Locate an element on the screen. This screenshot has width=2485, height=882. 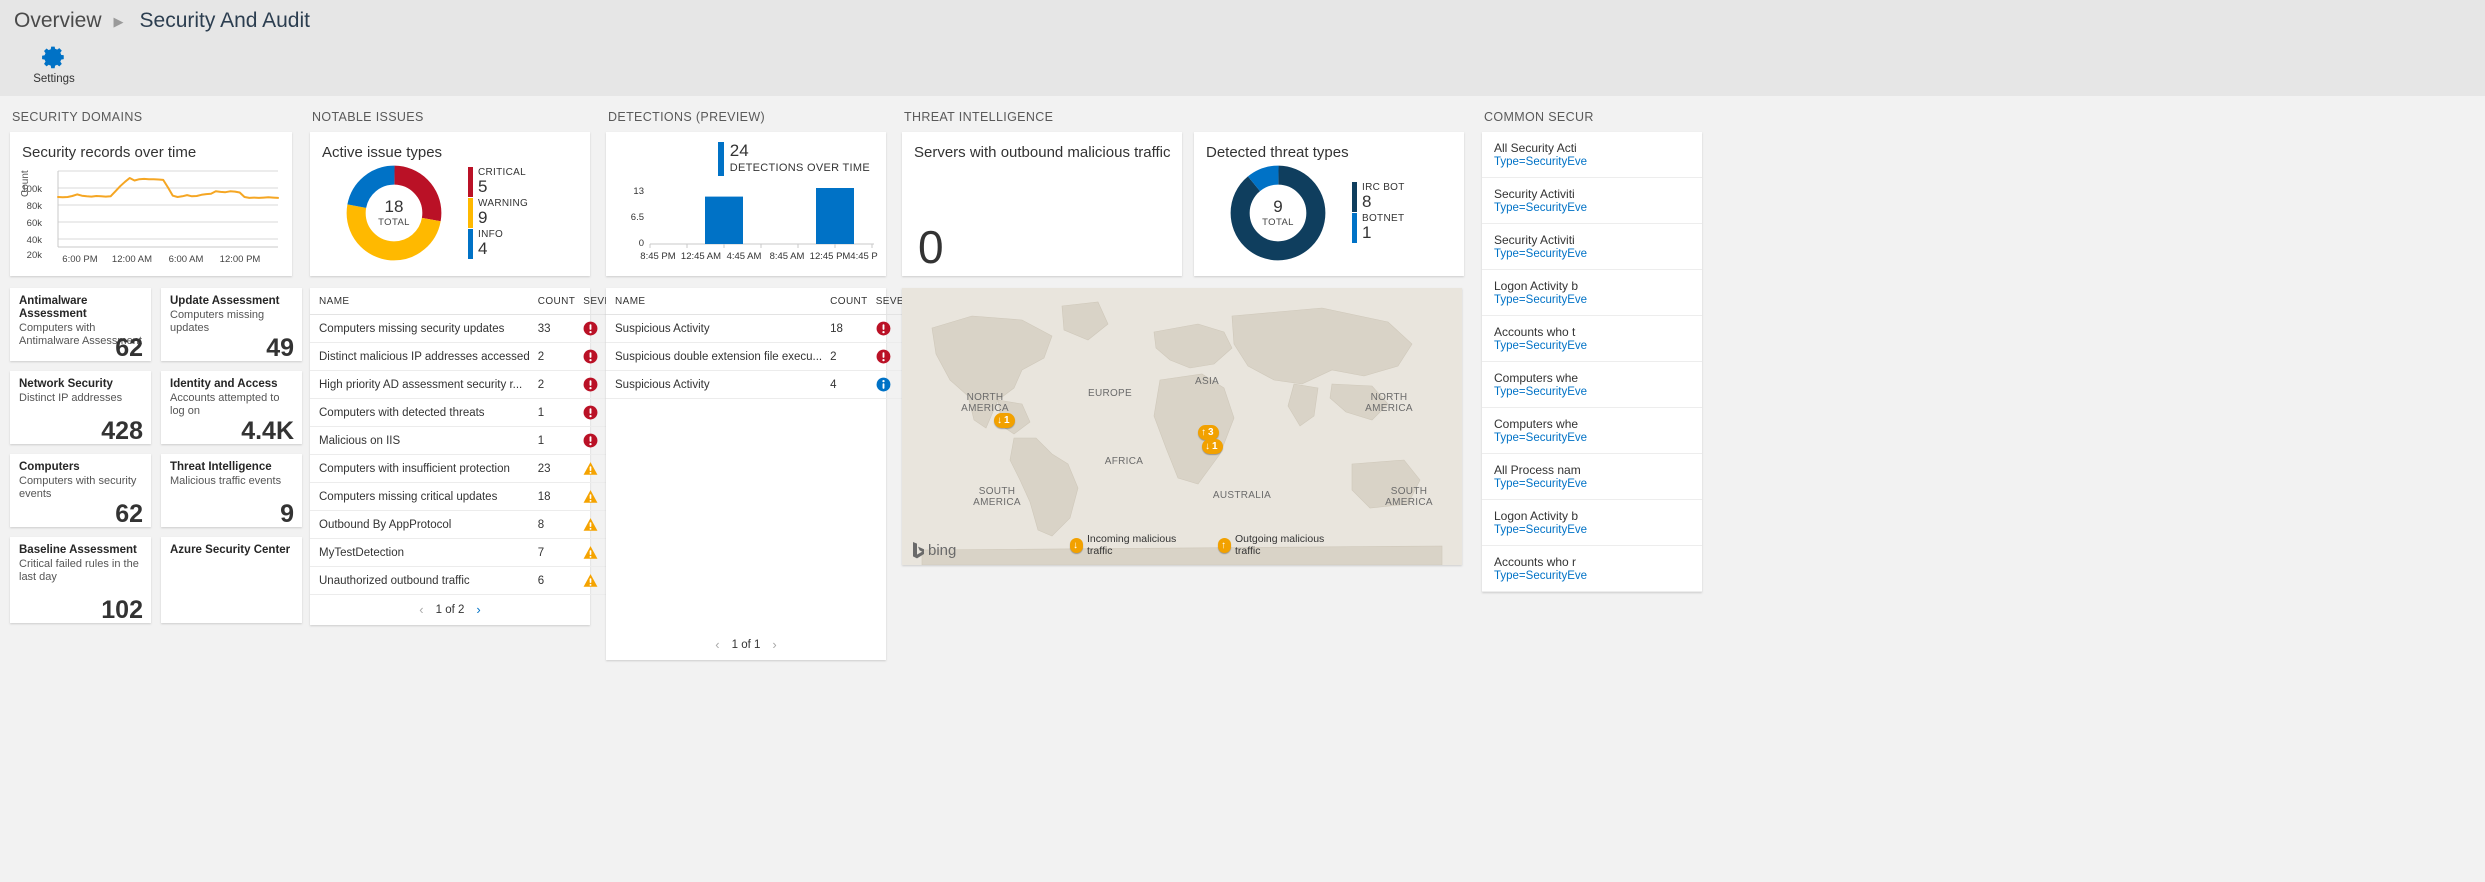
query-list-item: Accounts who t Type=SecurityEve is located at coordinates (1592, 339).